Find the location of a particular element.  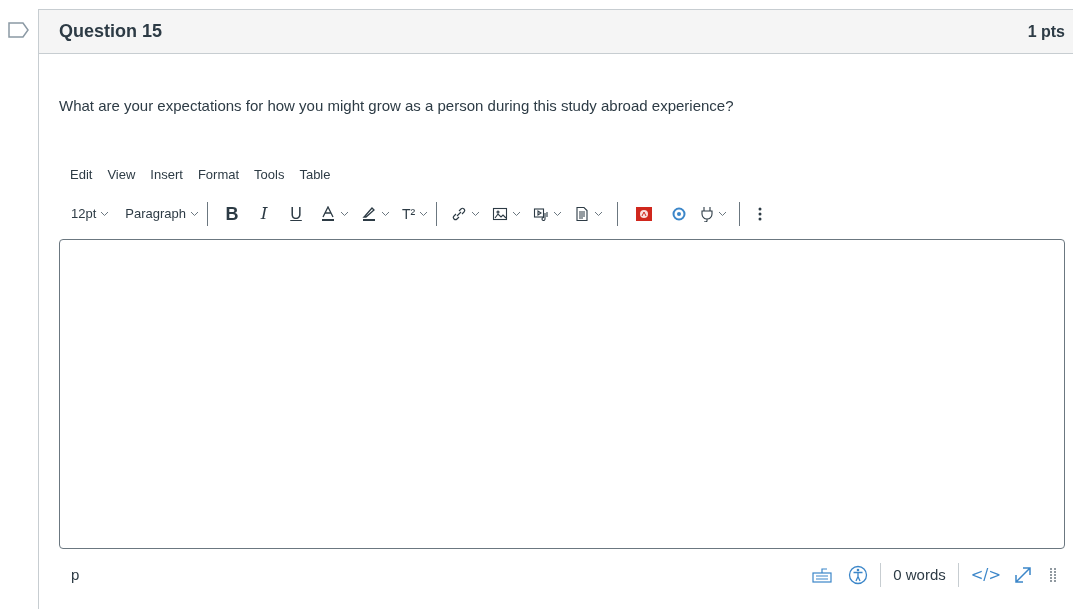

menu-item: Table is located at coordinates (315, 174).